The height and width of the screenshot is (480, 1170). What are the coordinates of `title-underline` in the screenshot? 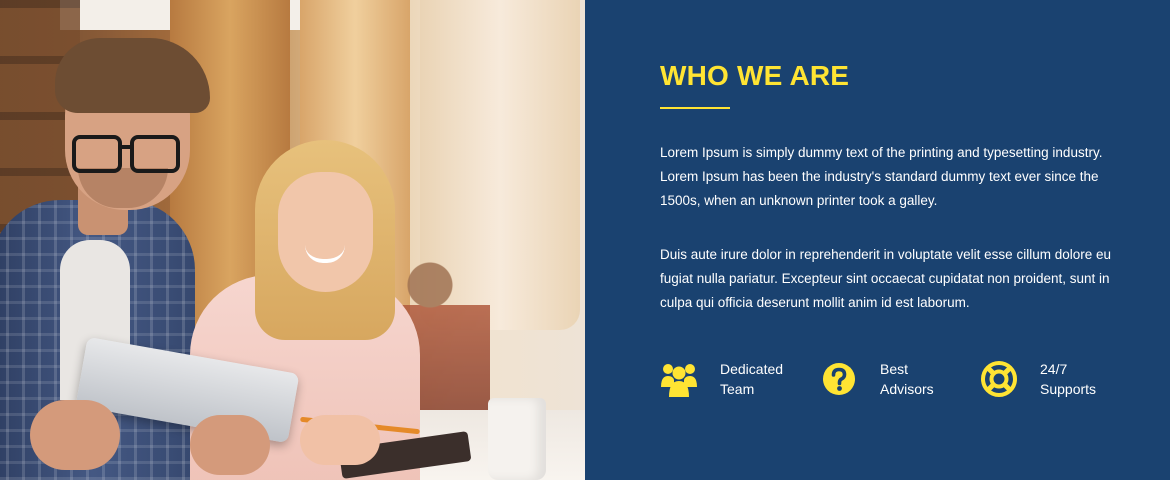 It's located at (695, 108).